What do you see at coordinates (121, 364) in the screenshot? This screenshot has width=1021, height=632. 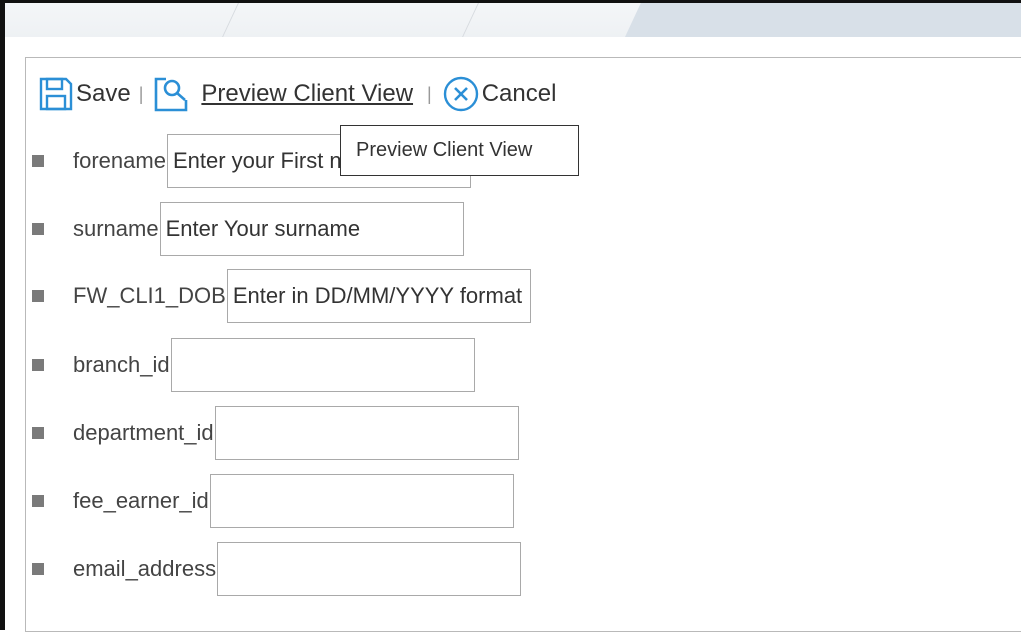 I see `branch-id-label: branch_id` at bounding box center [121, 364].